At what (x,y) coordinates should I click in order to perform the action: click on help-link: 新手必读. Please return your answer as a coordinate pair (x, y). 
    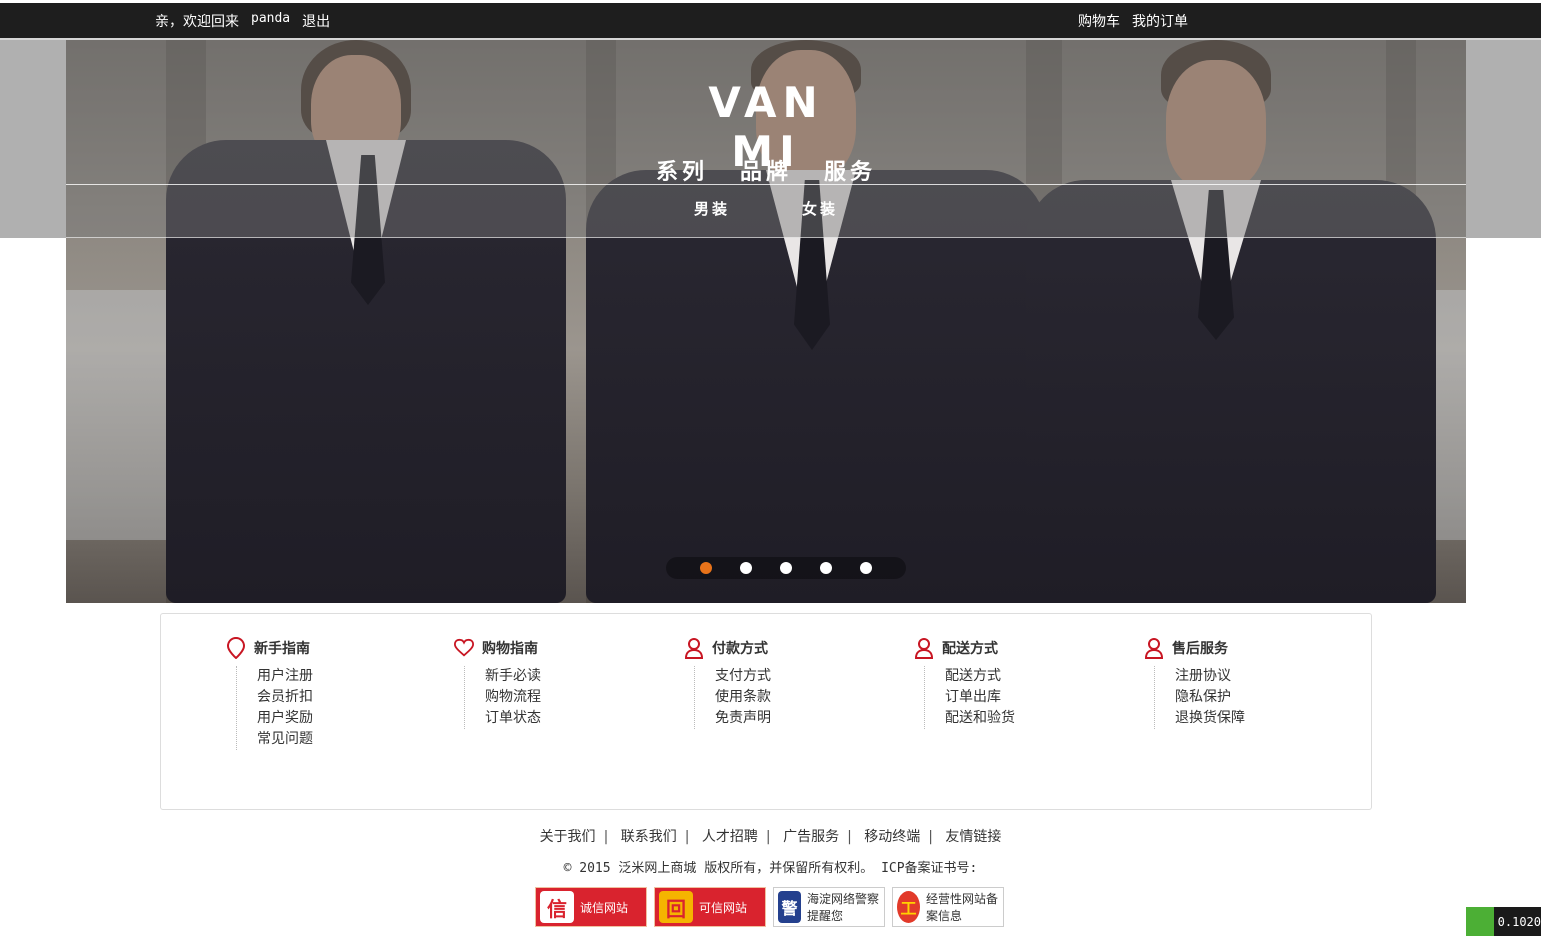
    Looking at the image, I should click on (569, 676).